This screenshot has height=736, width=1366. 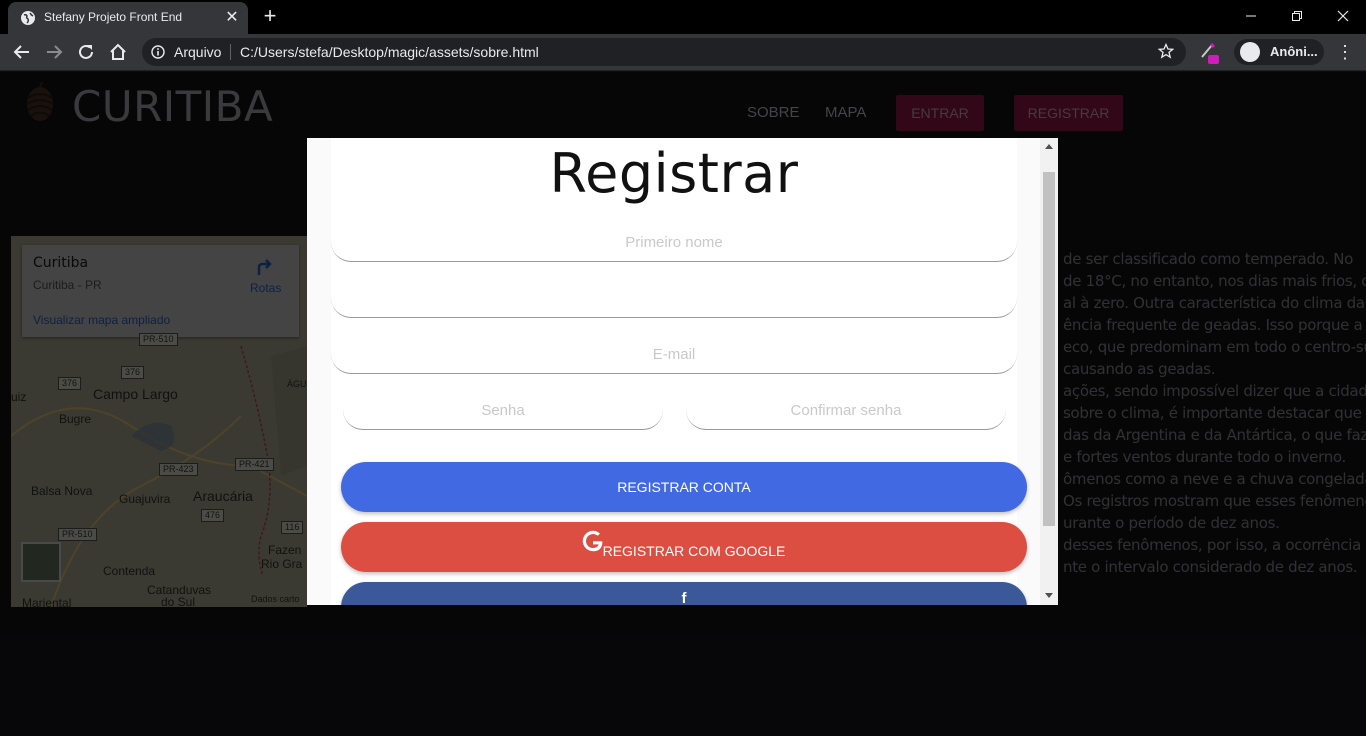 What do you see at coordinates (198, 52) in the screenshot?
I see `url-scheme-label: Arquivo` at bounding box center [198, 52].